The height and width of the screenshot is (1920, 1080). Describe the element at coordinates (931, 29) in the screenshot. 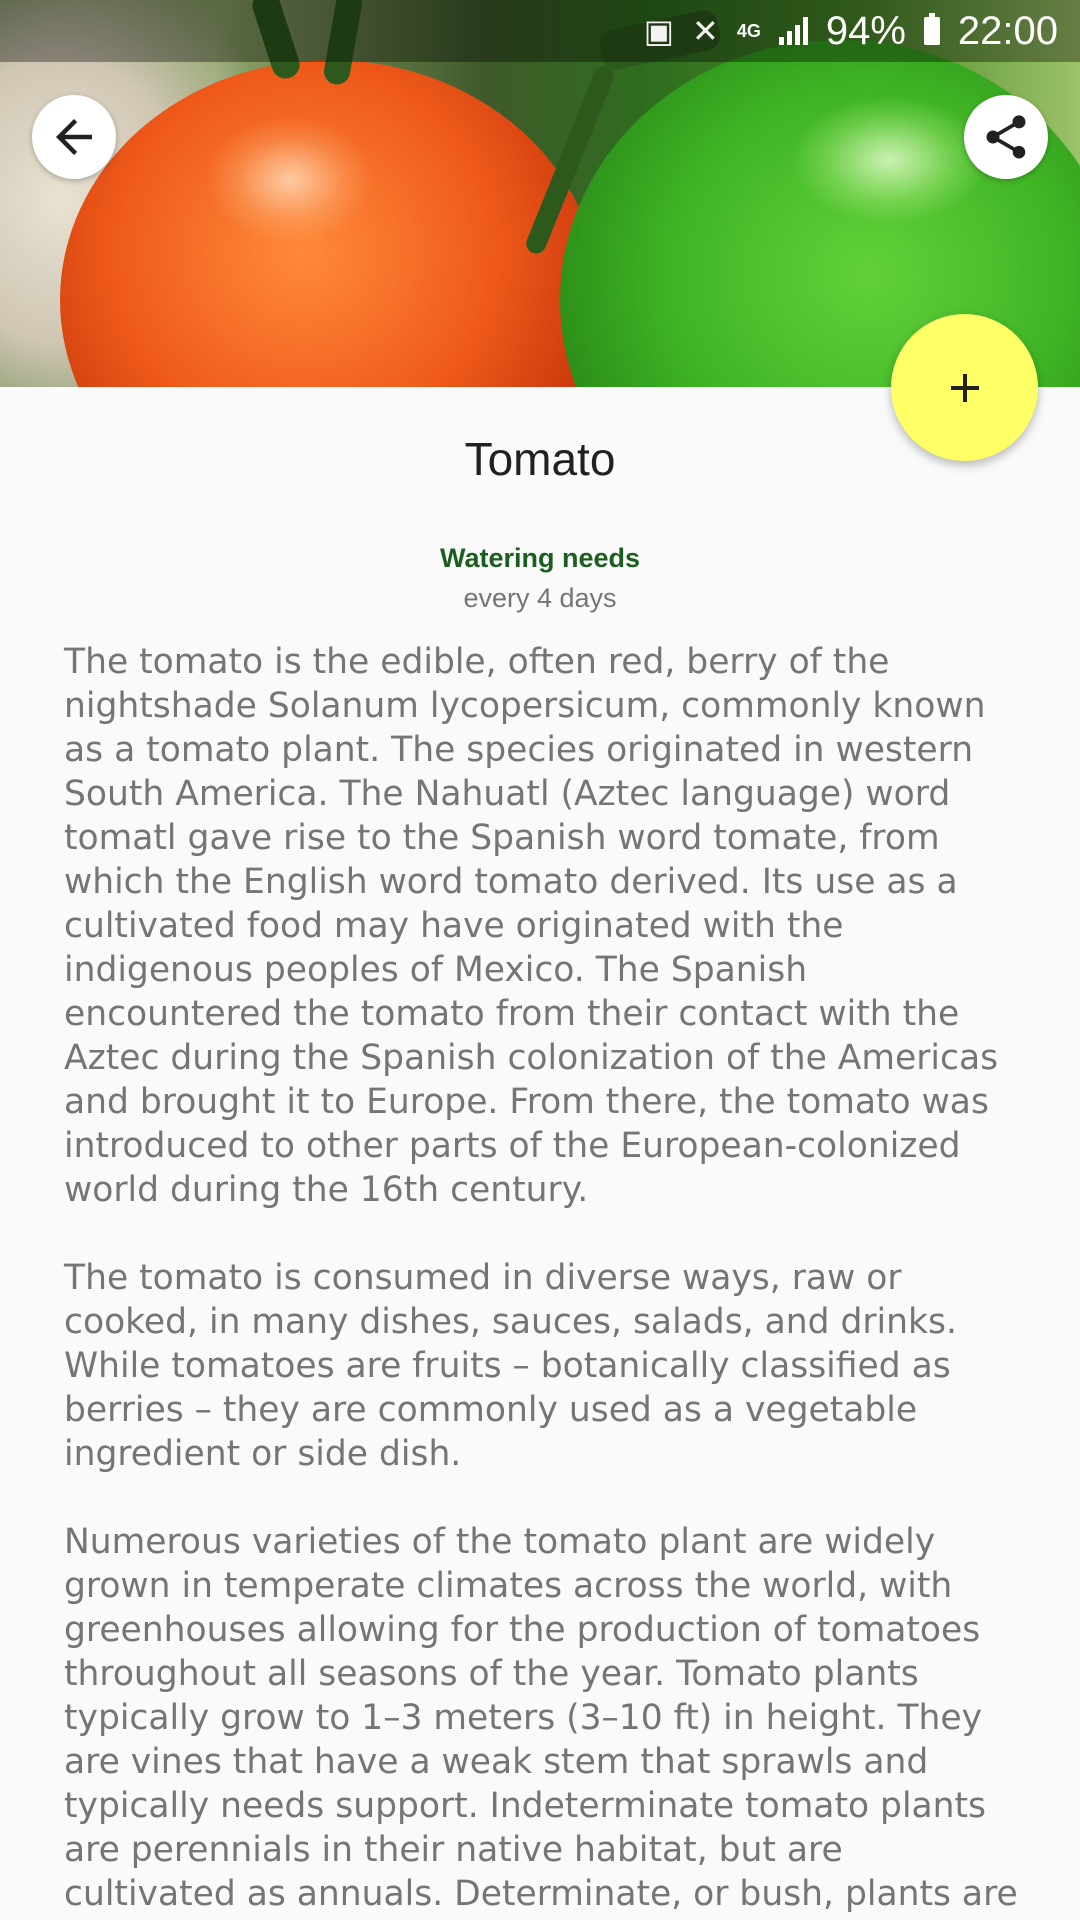

I see `battery-icon` at that location.